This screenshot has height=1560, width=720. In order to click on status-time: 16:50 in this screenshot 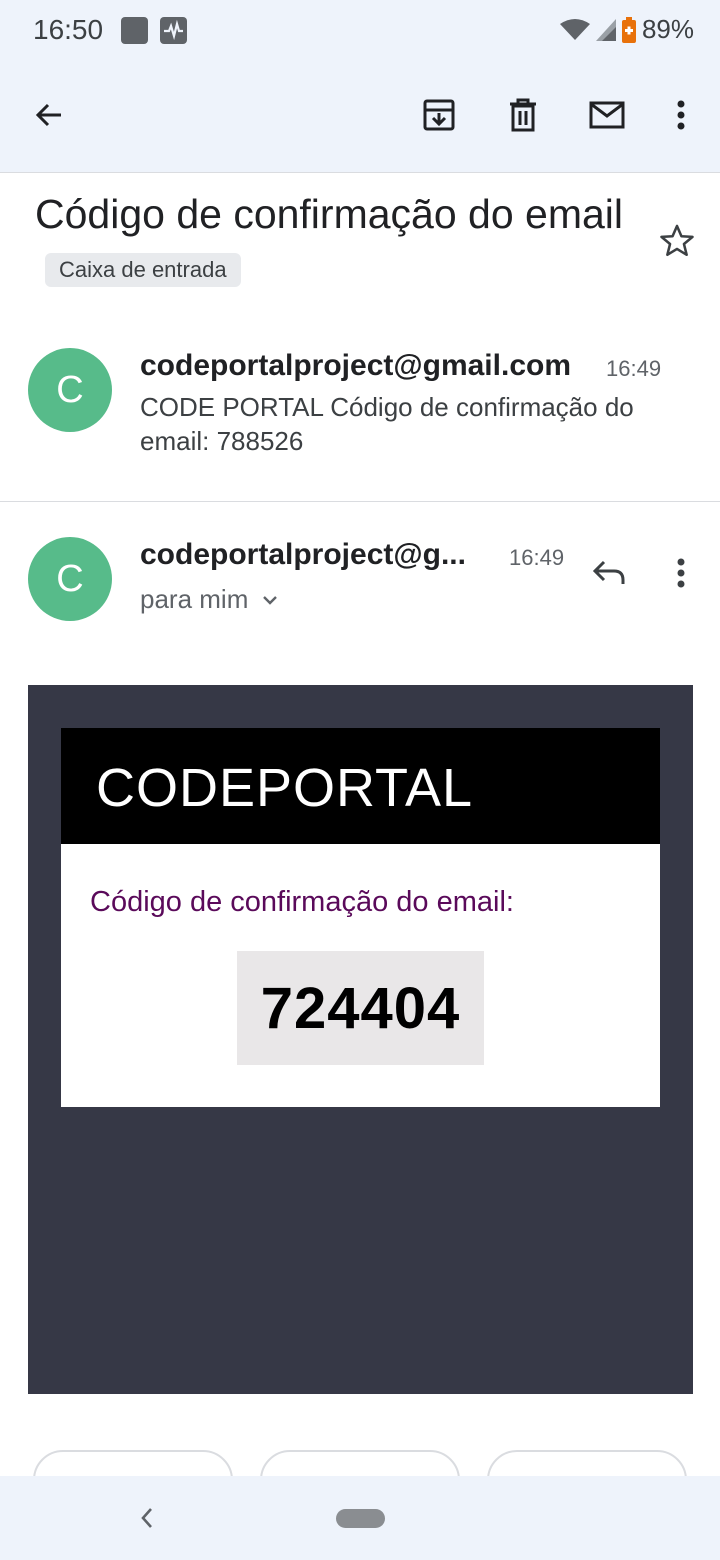, I will do `click(68, 29)`.